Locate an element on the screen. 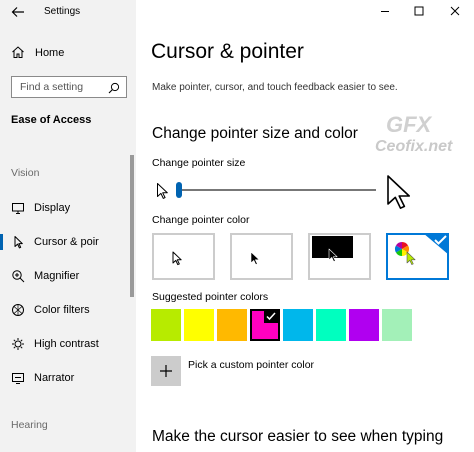 The height and width of the screenshot is (452, 474). sidebar-scrollbar is located at coordinates (132, 226).